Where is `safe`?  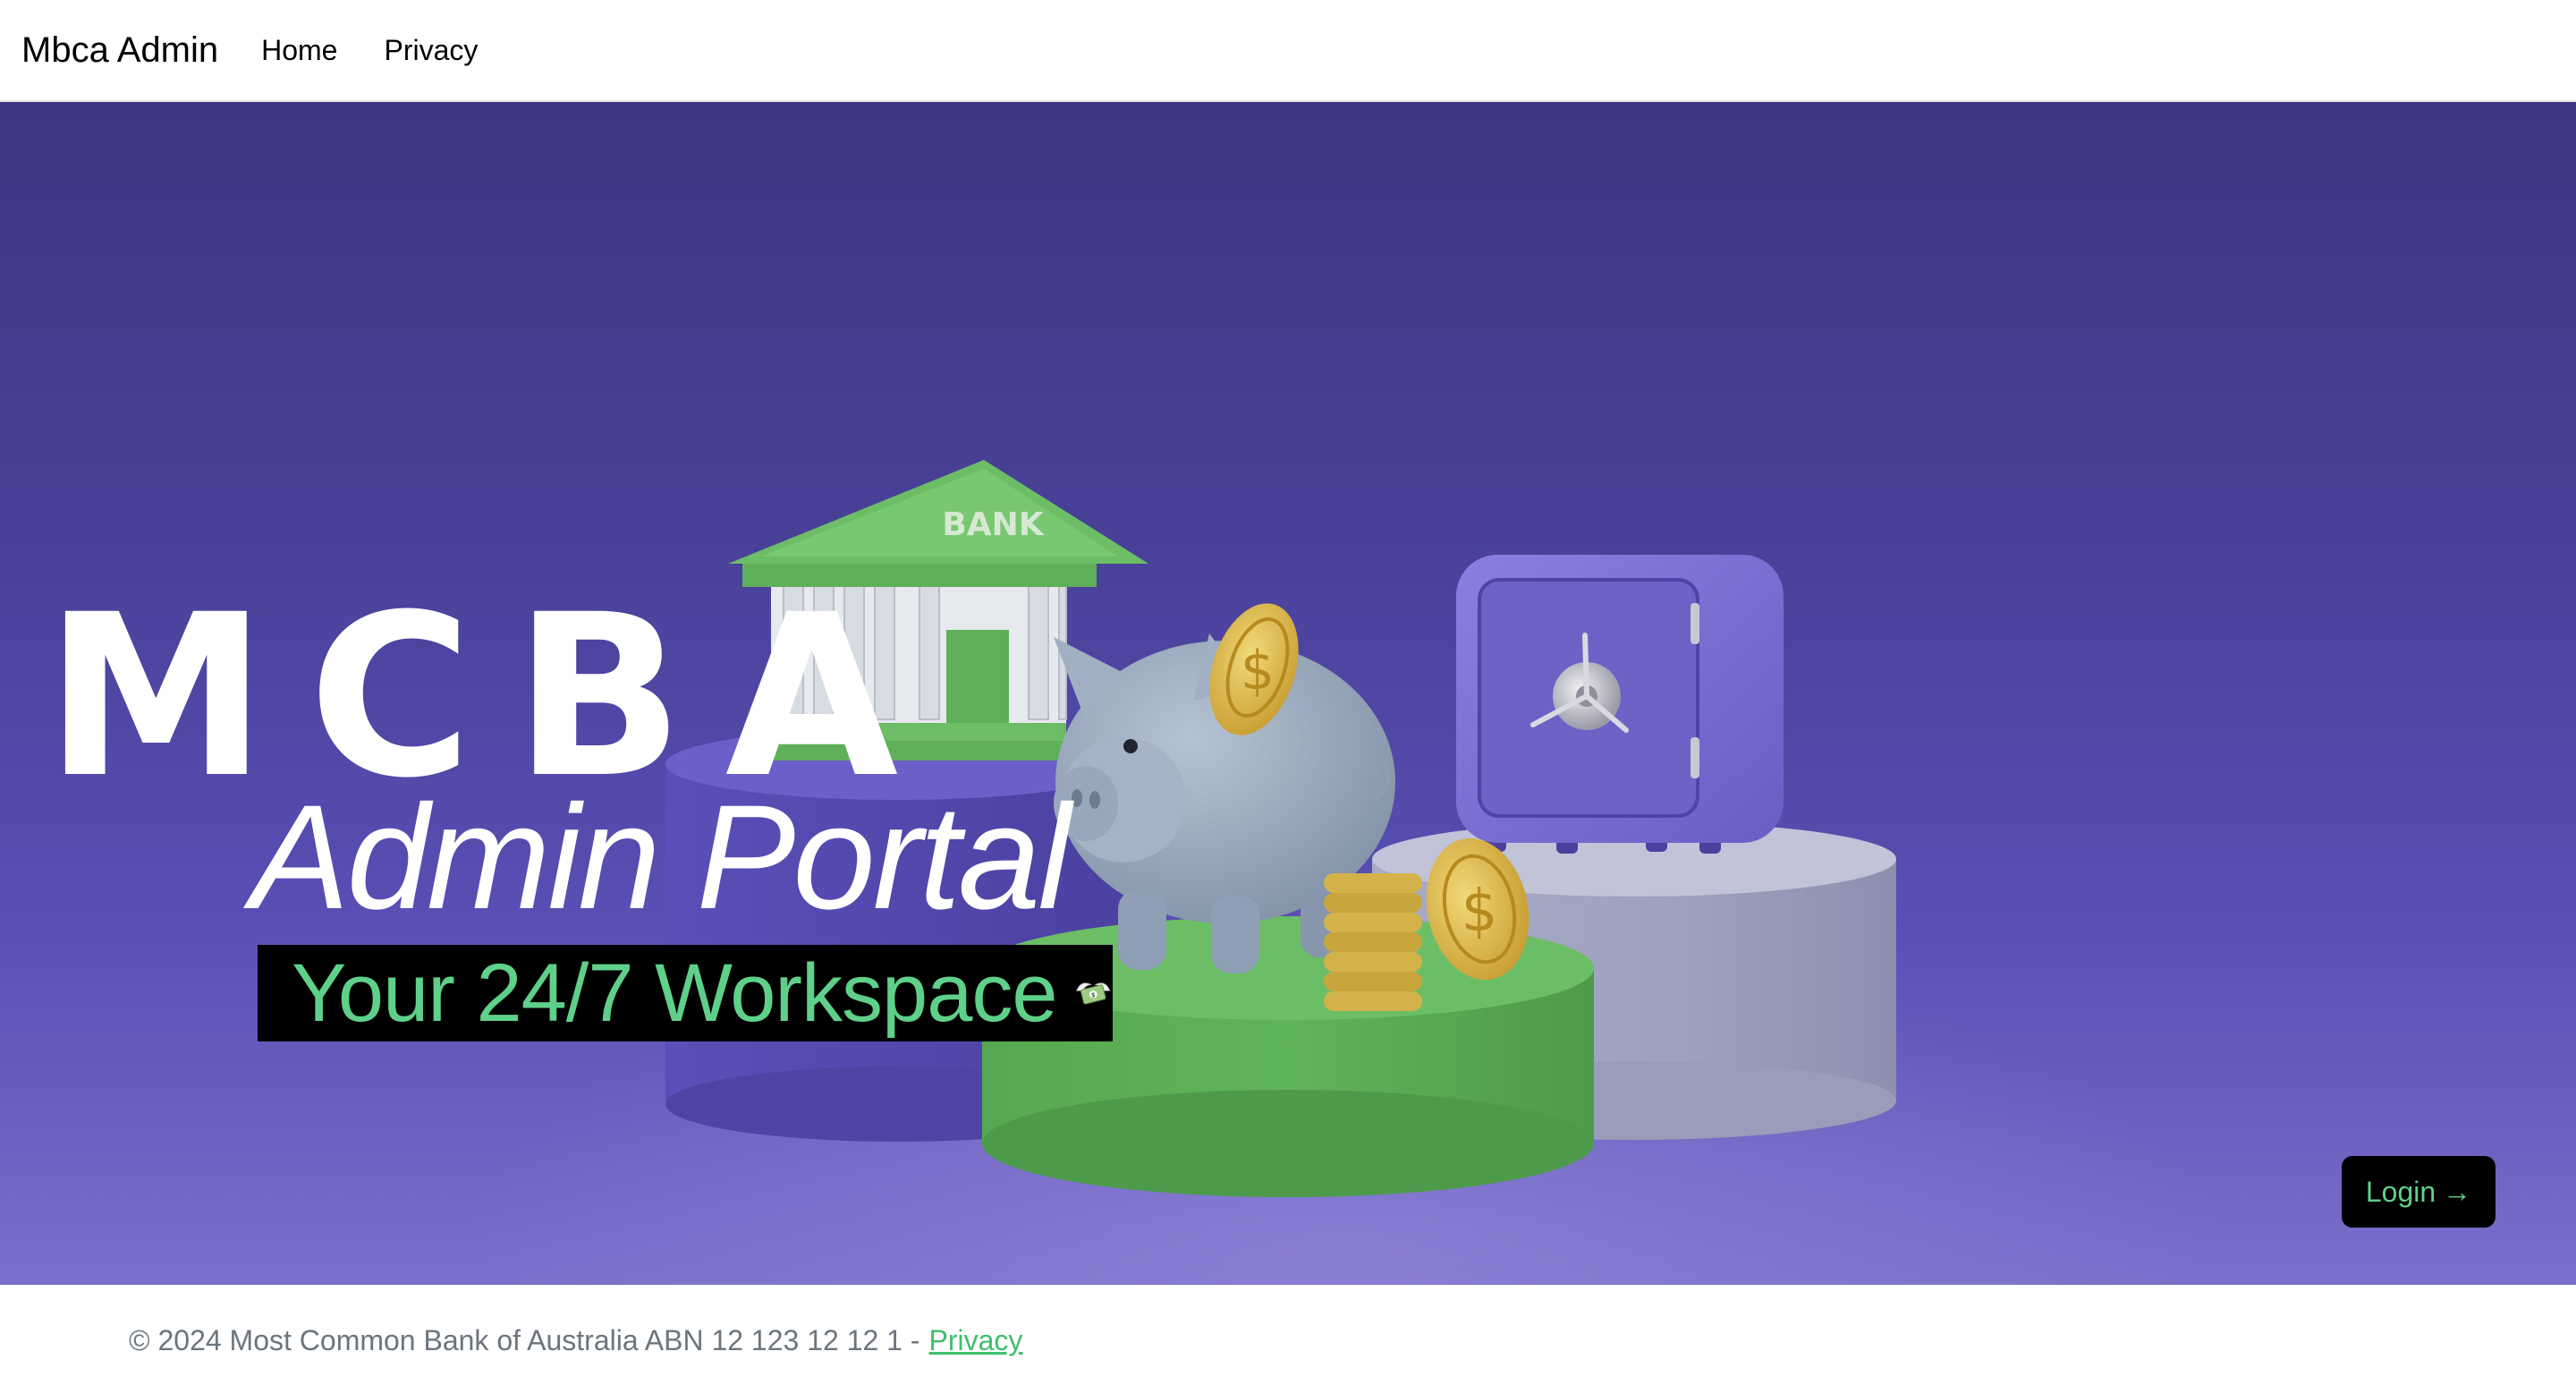
safe is located at coordinates (1620, 704).